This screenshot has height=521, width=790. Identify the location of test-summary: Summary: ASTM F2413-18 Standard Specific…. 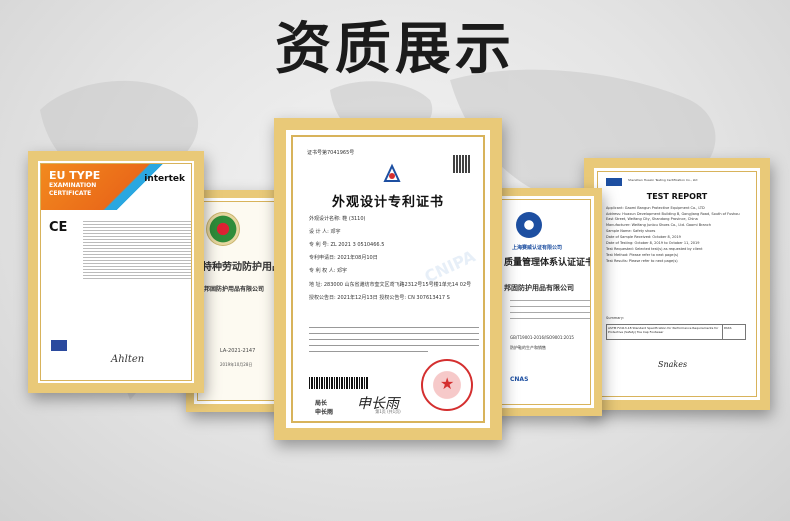
(676, 328).